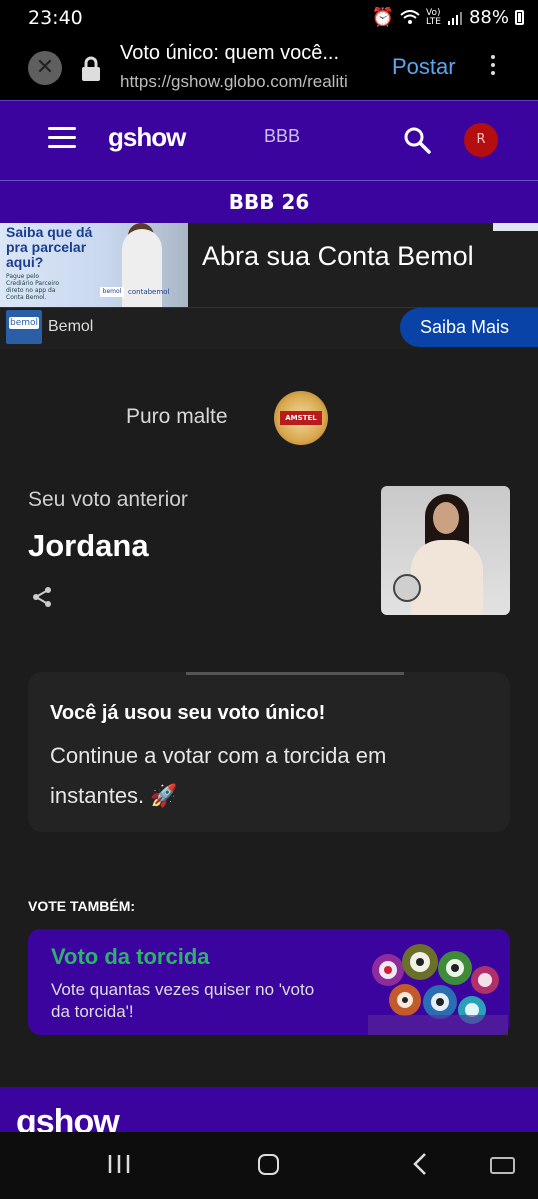  I want to click on back-icon, so click(420, 1164).